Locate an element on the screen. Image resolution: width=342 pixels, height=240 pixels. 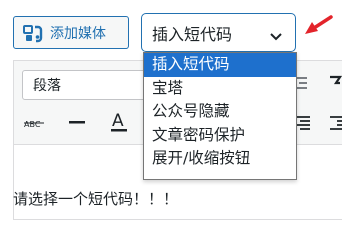
chevron-down-icon is located at coordinates (276, 36).